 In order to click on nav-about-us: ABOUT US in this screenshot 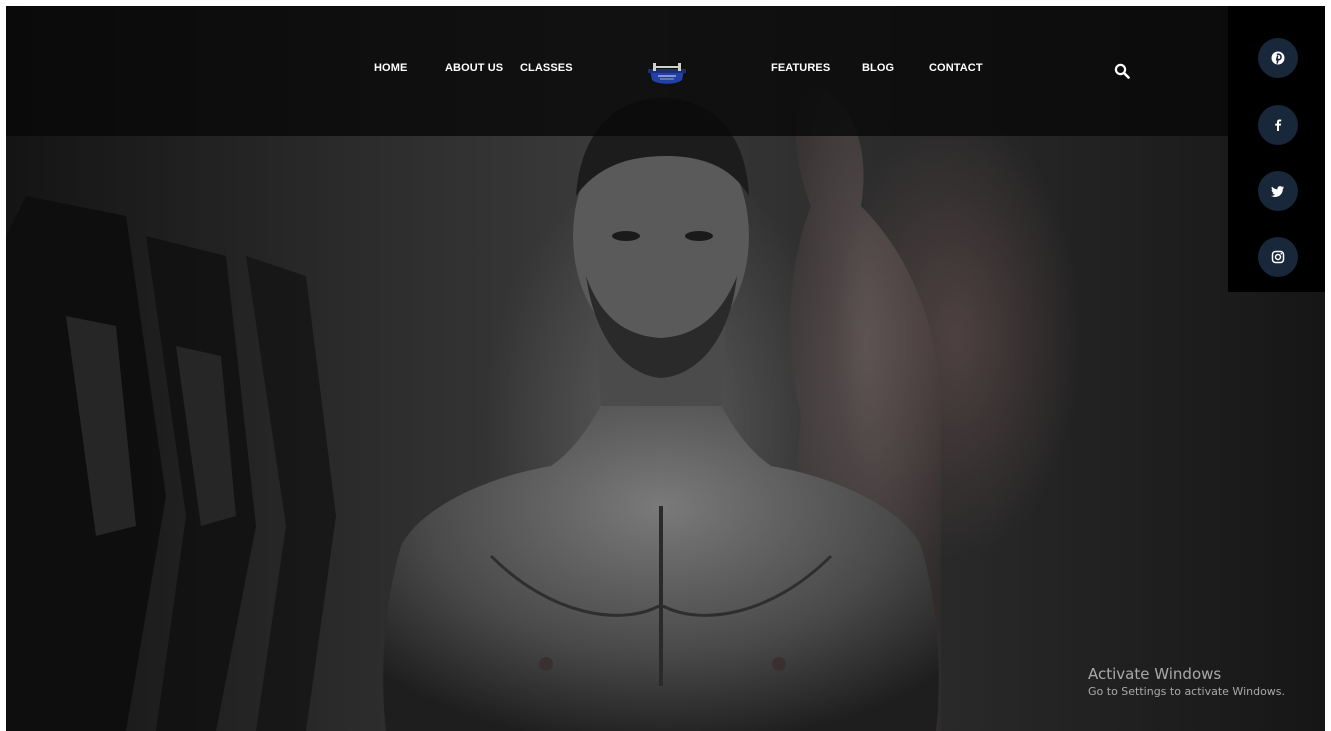, I will do `click(474, 68)`.